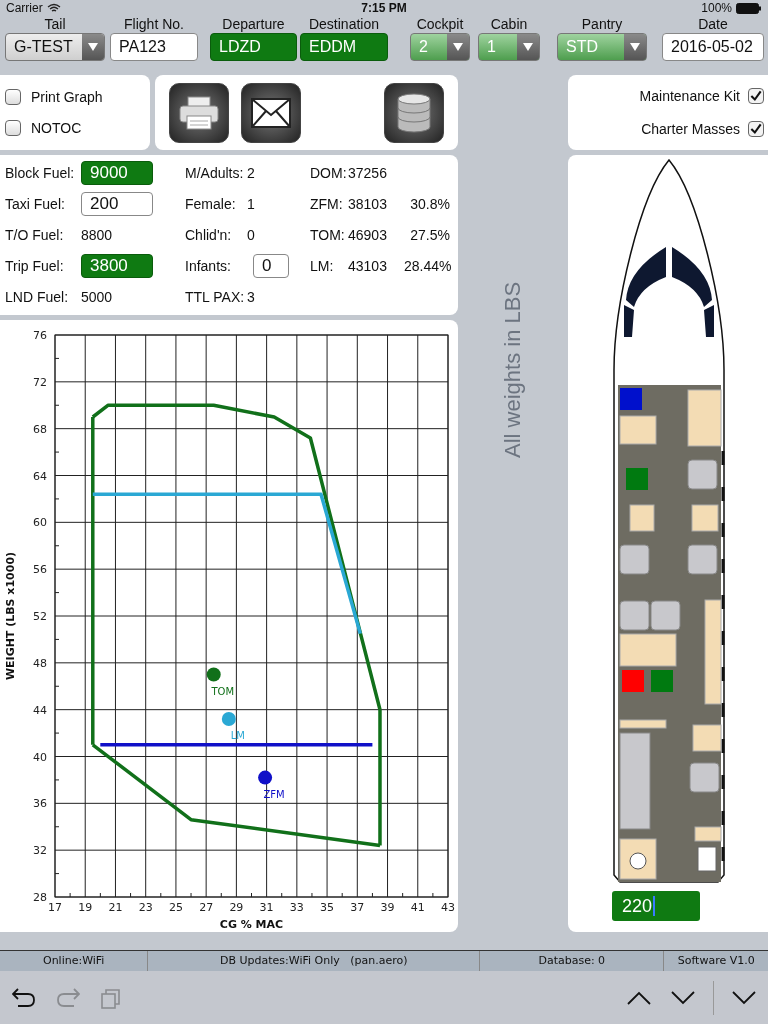 This screenshot has width=768, height=1024. What do you see at coordinates (344, 47) in the screenshot?
I see `text-field: EDDM` at bounding box center [344, 47].